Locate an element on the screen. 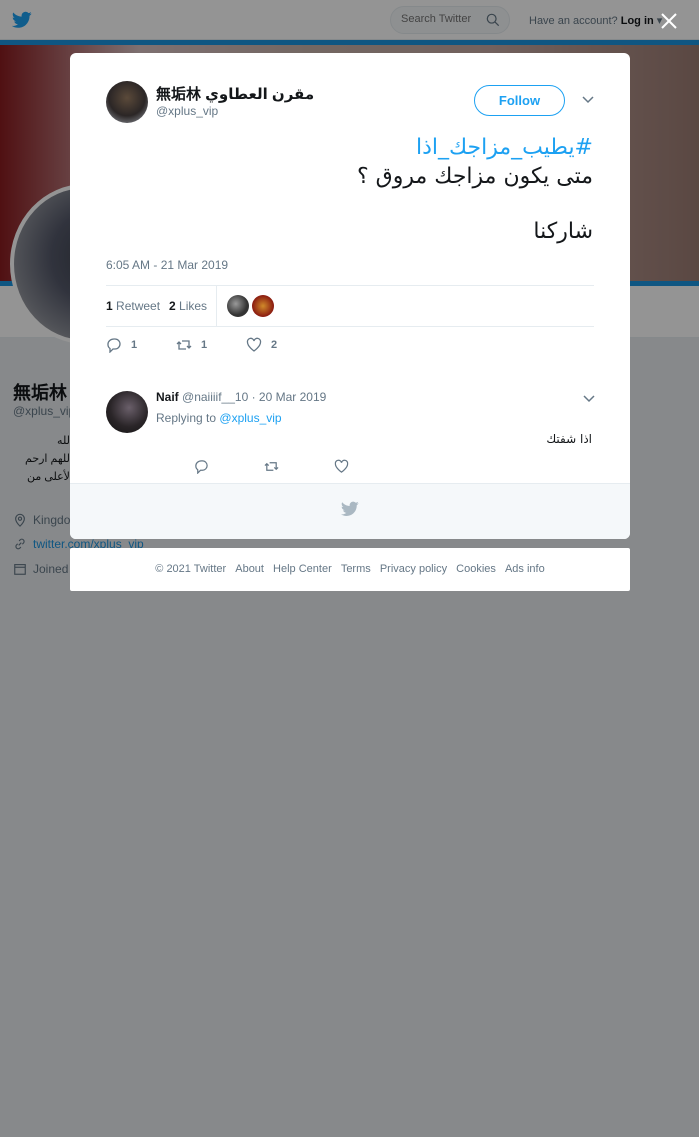 The height and width of the screenshot is (1137, 699). footer-ads-link: Ads info is located at coordinates (525, 569).